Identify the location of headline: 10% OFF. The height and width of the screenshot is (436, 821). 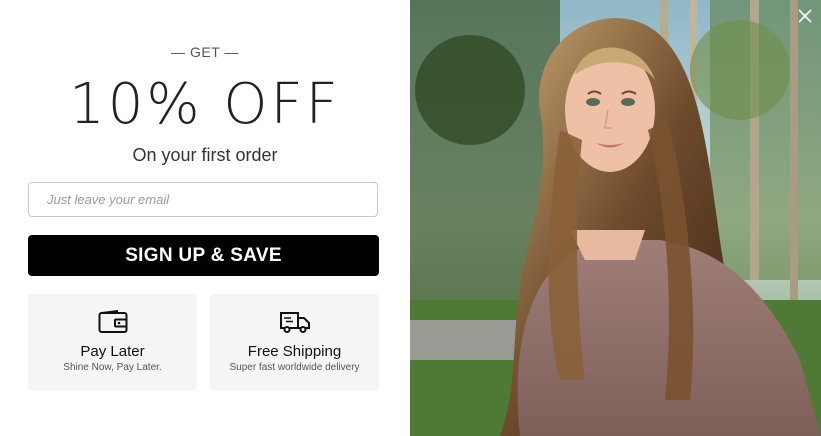
(205, 104).